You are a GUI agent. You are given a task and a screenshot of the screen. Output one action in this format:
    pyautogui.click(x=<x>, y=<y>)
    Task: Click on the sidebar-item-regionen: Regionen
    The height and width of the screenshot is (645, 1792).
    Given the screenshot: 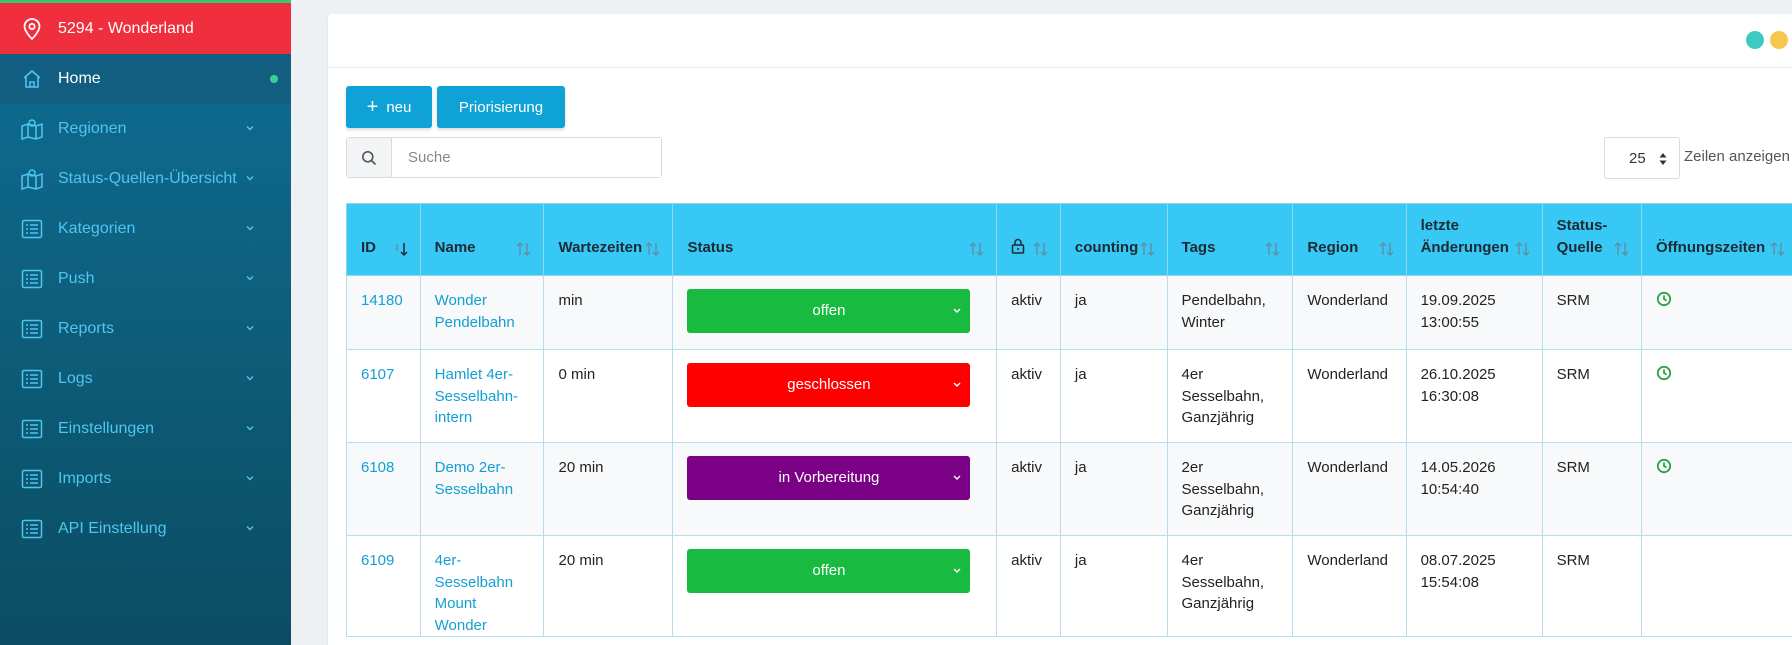 What is the action you would take?
    pyautogui.click(x=145, y=129)
    